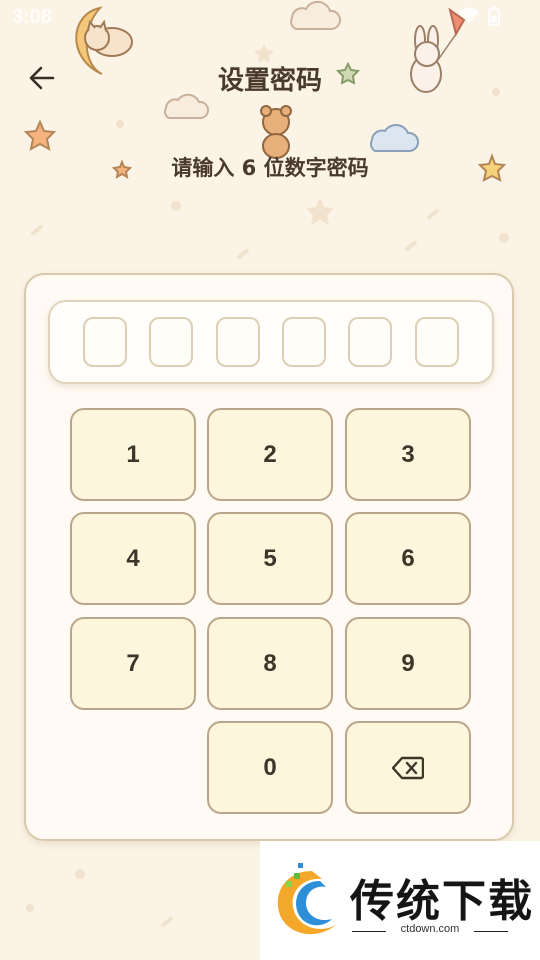  Describe the element at coordinates (133, 454) in the screenshot. I see `key-1: 1` at that location.